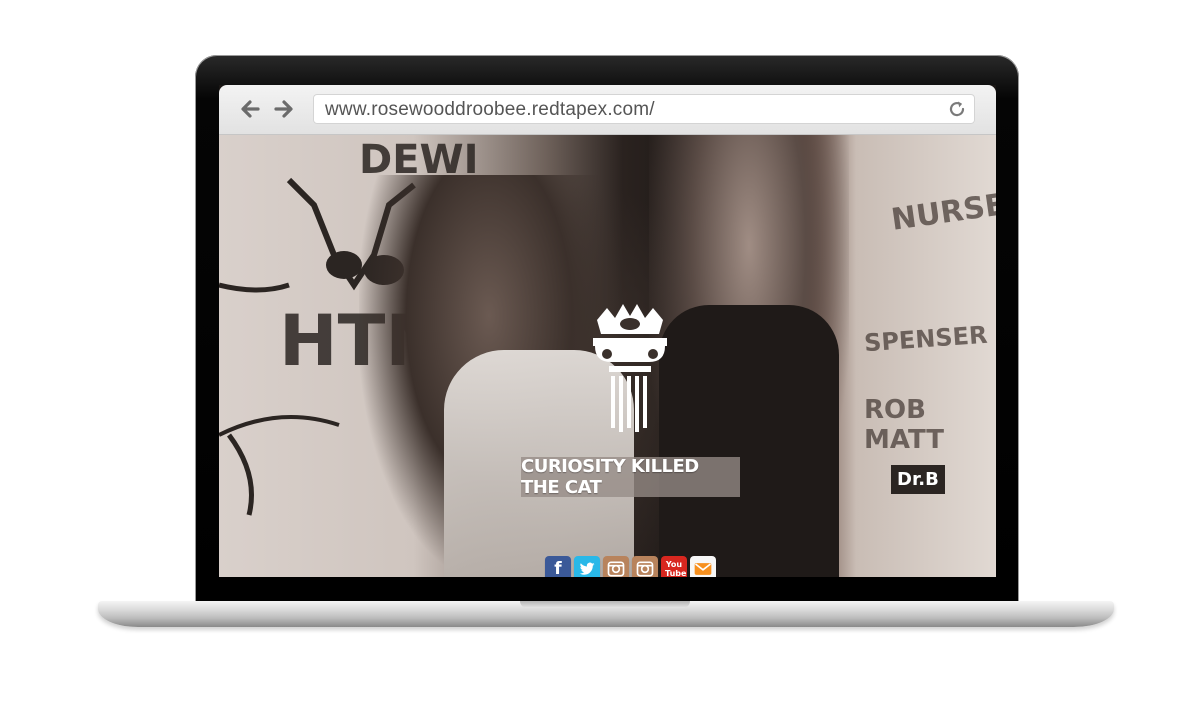 Image resolution: width=1200 pixels, height=703 pixels. What do you see at coordinates (904, 425) in the screenshot?
I see `graffiti-text: ROB MATT` at bounding box center [904, 425].